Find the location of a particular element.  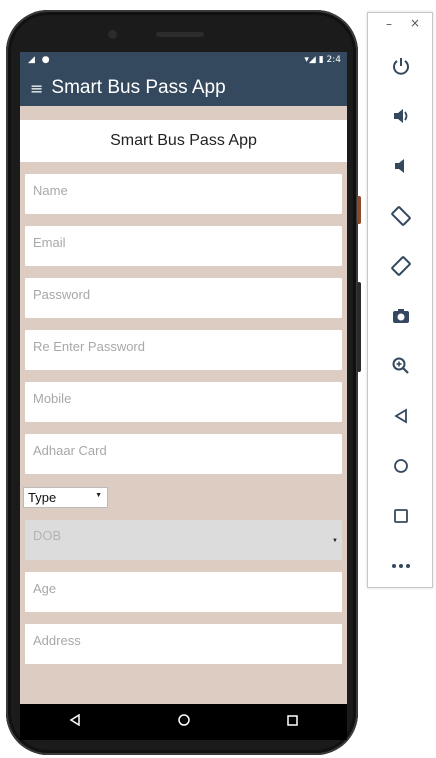

volume-down-button is located at coordinates (401, 166).